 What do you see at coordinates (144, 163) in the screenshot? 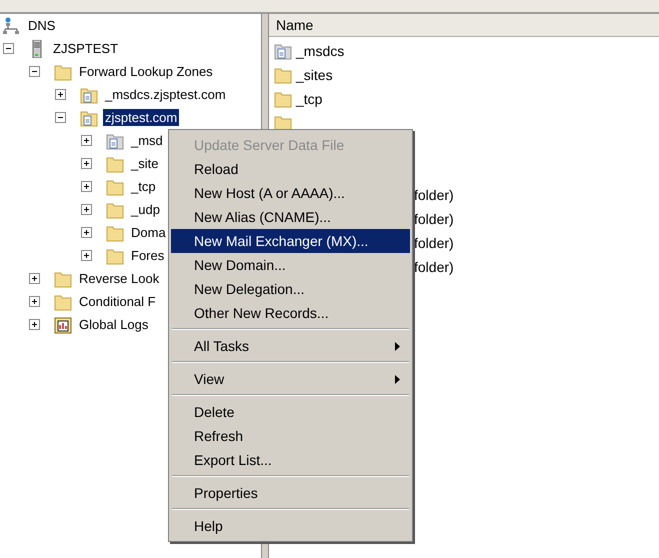
I see `tree-item: _site` at bounding box center [144, 163].